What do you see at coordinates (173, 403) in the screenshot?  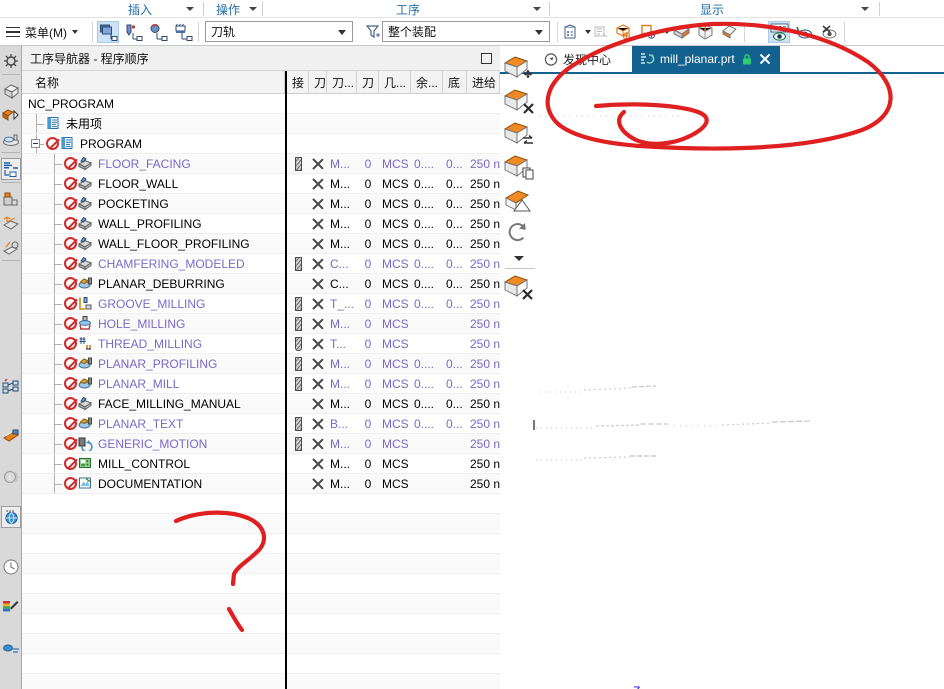 I see `cell-name: FACE_MILLING_MANUAL` at bounding box center [173, 403].